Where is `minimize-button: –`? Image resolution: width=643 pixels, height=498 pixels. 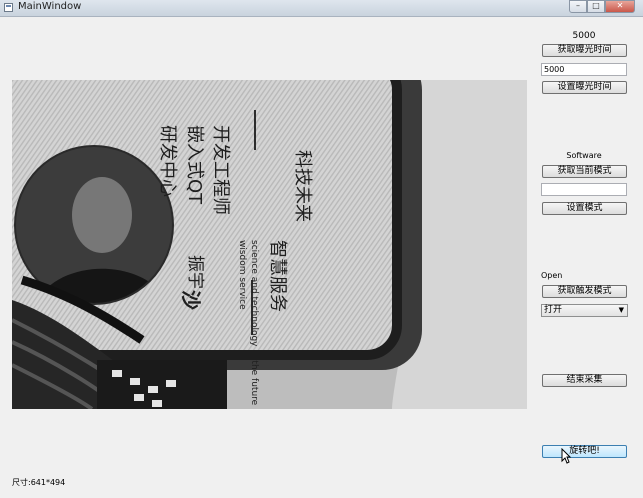
minimize-button: – is located at coordinates (578, 6).